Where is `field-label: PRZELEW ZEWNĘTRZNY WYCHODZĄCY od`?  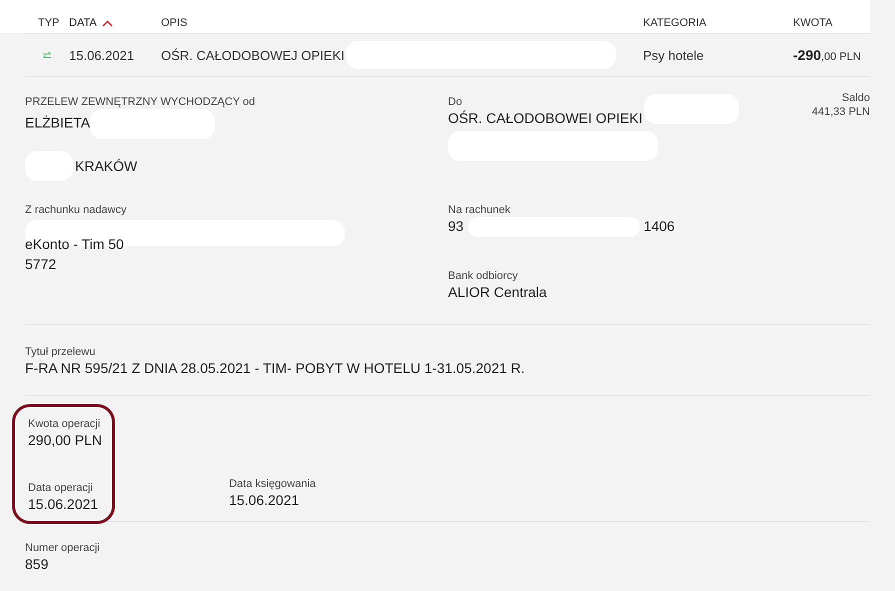
field-label: PRZELEW ZEWNĘTRZNY WYCHODZĄCY od is located at coordinates (140, 102).